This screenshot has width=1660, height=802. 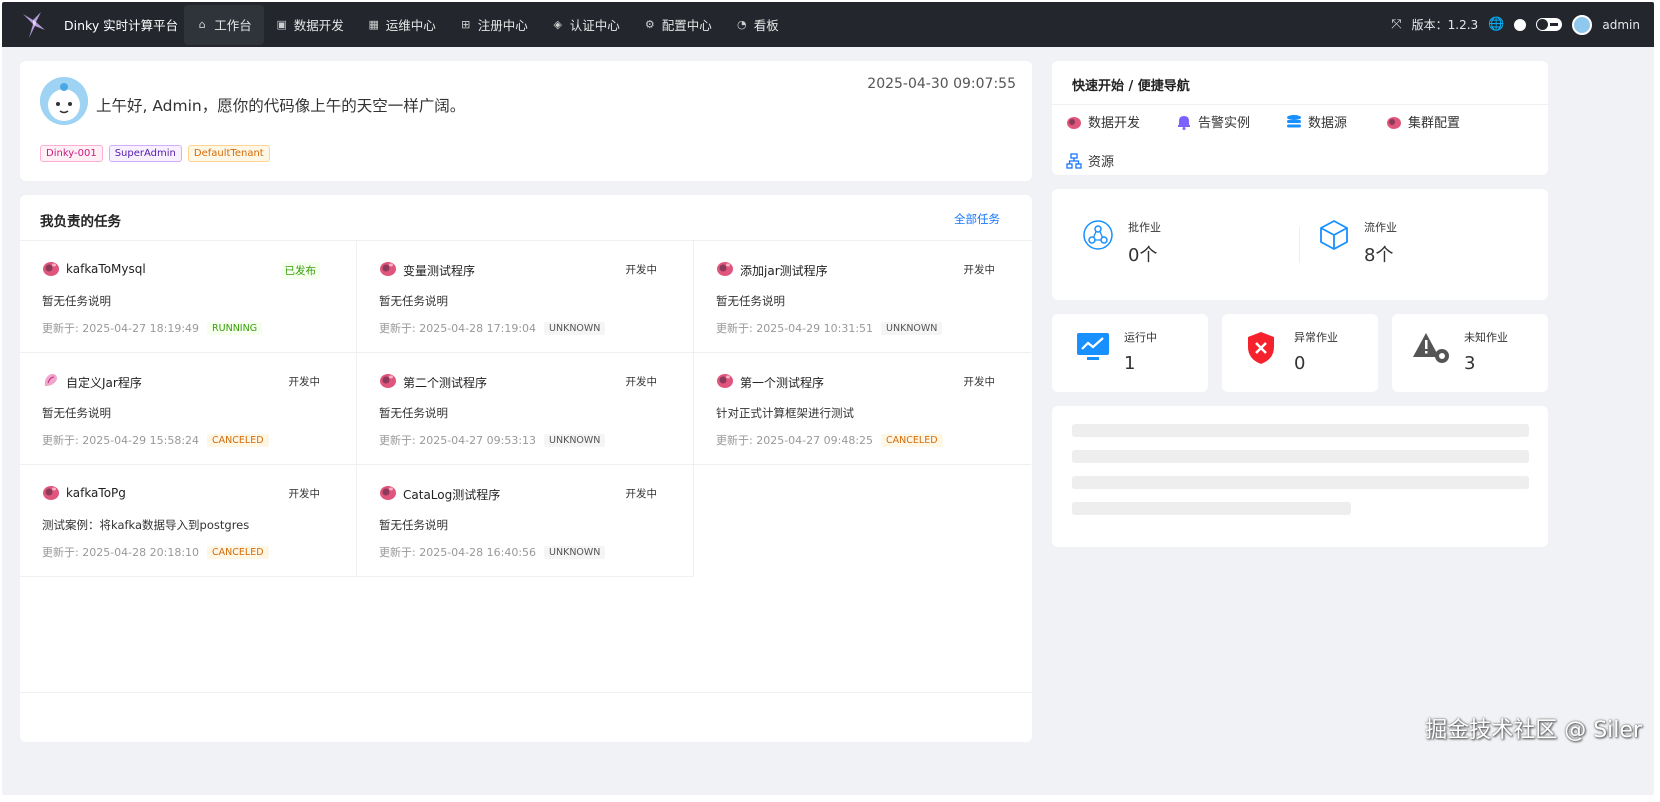 What do you see at coordinates (741, 24) in the screenshot?
I see `dashboard-icon: ◔` at bounding box center [741, 24].